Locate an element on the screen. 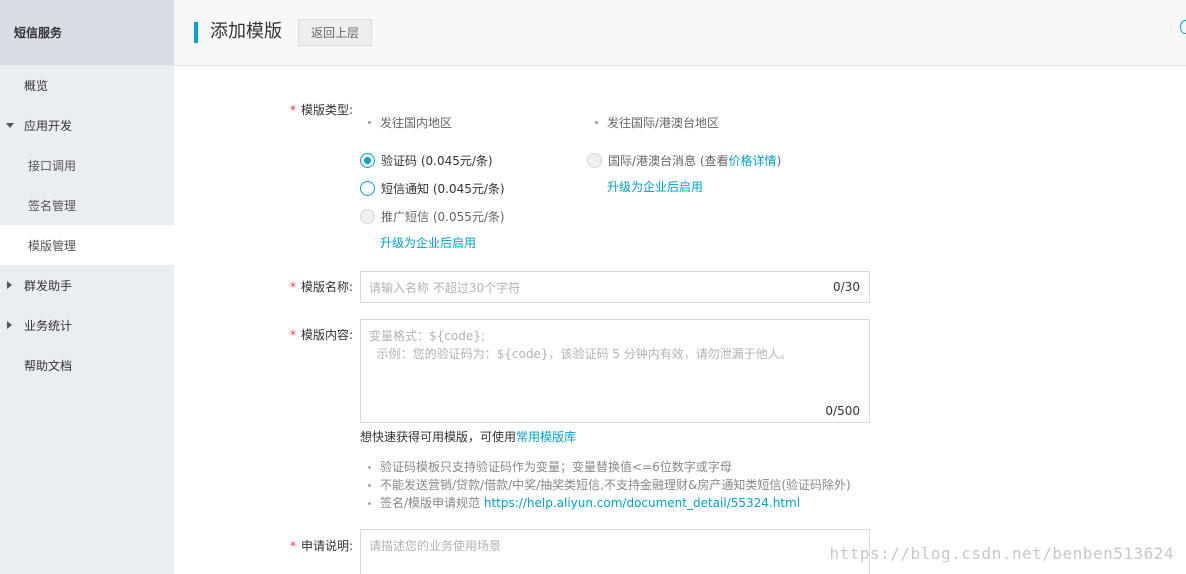 The image size is (1186, 574). help-icon is located at coordinates (1183, 27).